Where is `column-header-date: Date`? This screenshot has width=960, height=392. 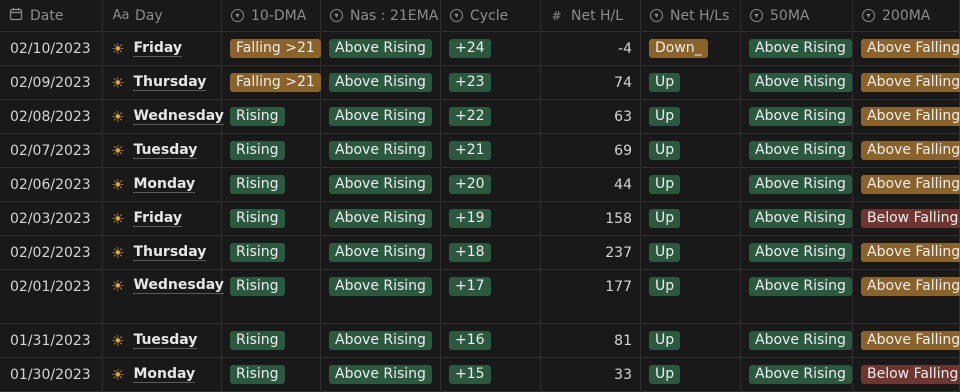
column-header-date: Date is located at coordinates (51, 16).